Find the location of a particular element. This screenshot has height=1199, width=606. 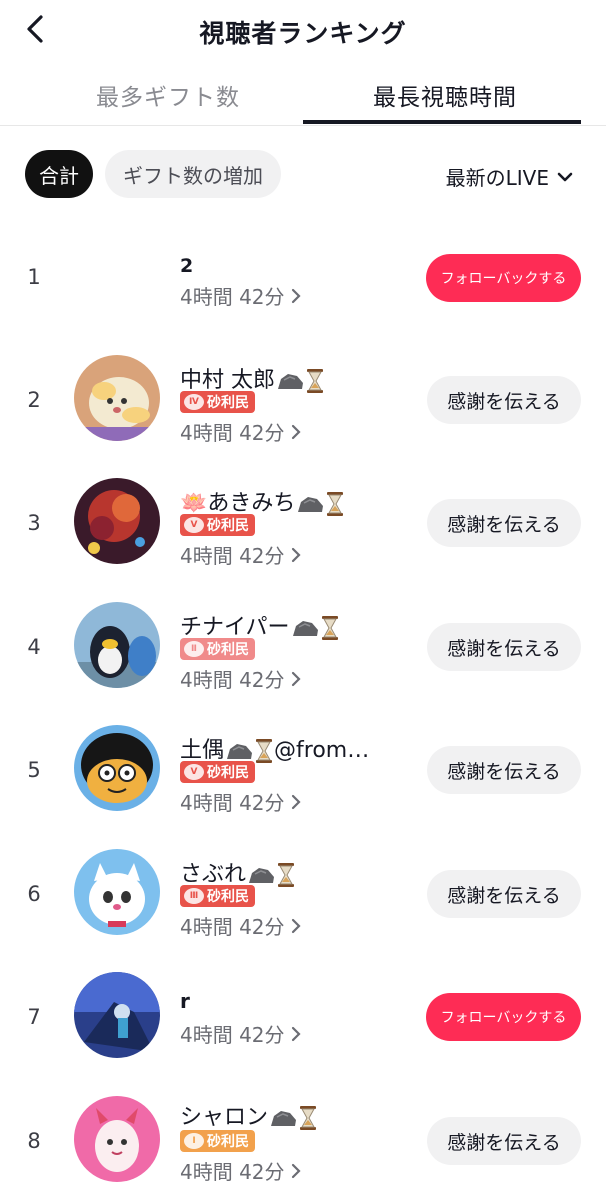

tab-longest-watch-time: 最長視聴時間 is located at coordinates (445, 95).